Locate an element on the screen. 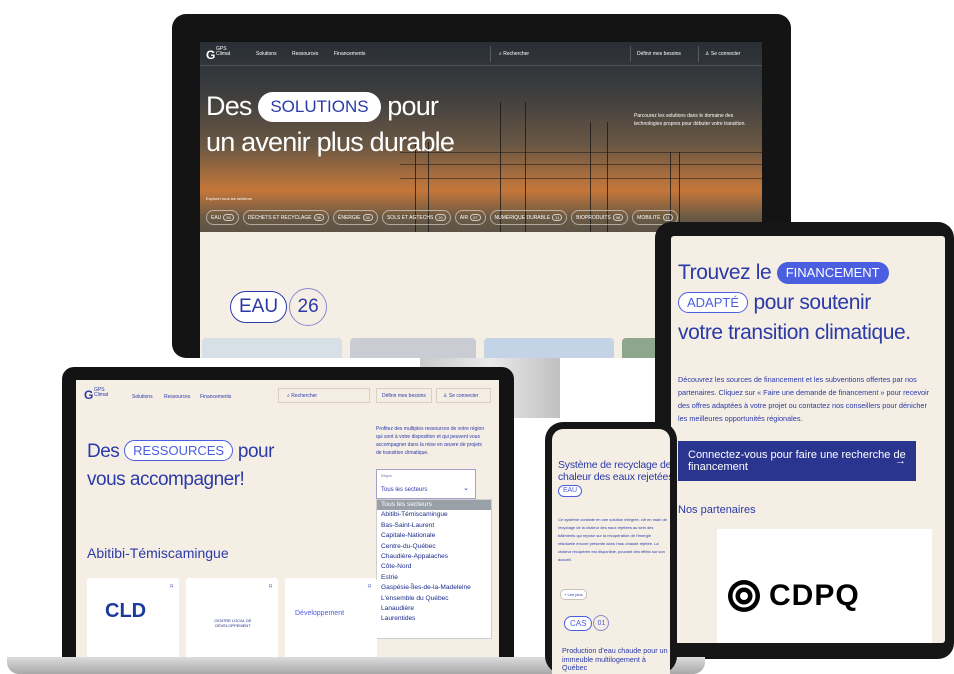 Image resolution: width=954 pixels, height=674 pixels. resource-card: ⌑ CLD is located at coordinates (133, 619).